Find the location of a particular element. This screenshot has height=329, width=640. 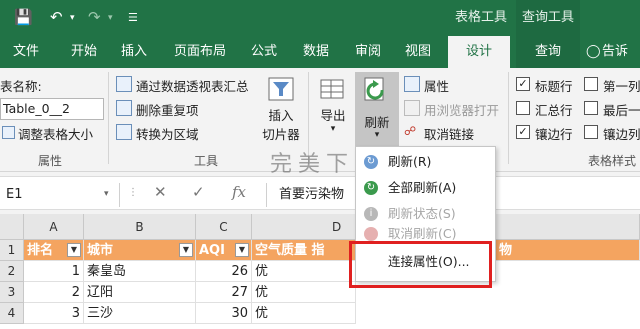

table-header-cell: 排名 ▼ is located at coordinates (54, 250).